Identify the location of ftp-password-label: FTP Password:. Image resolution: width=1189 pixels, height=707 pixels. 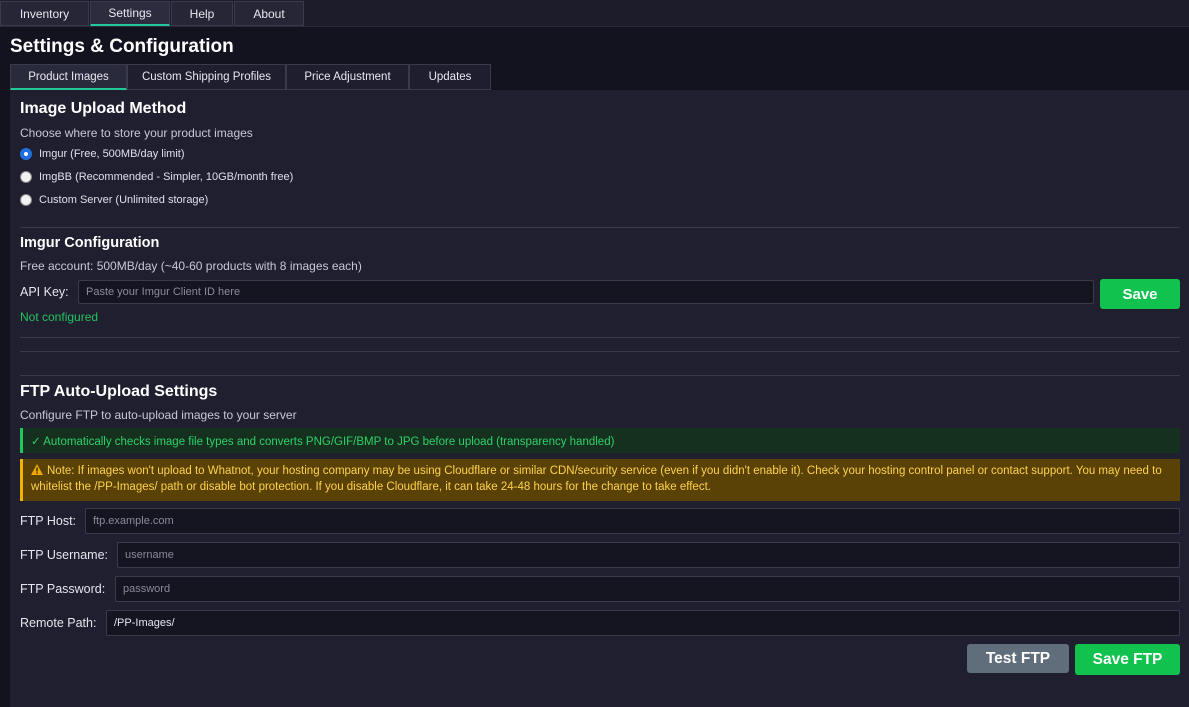
(63, 589).